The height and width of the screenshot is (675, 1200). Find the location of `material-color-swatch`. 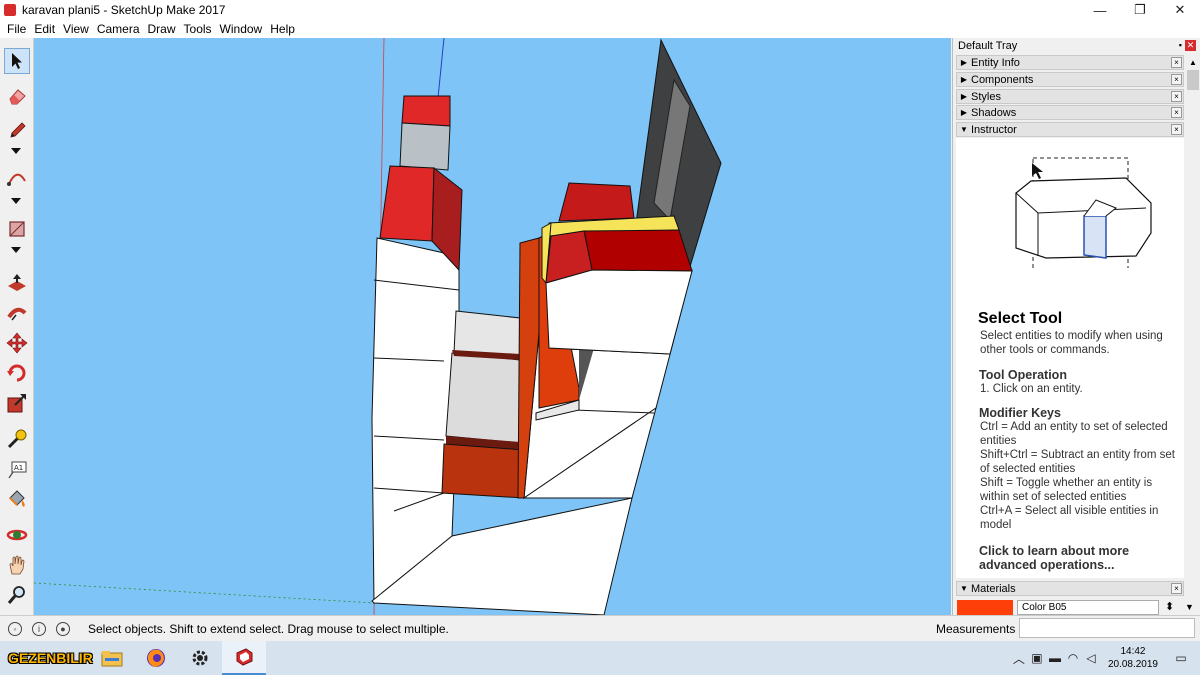

material-color-swatch is located at coordinates (985, 607).